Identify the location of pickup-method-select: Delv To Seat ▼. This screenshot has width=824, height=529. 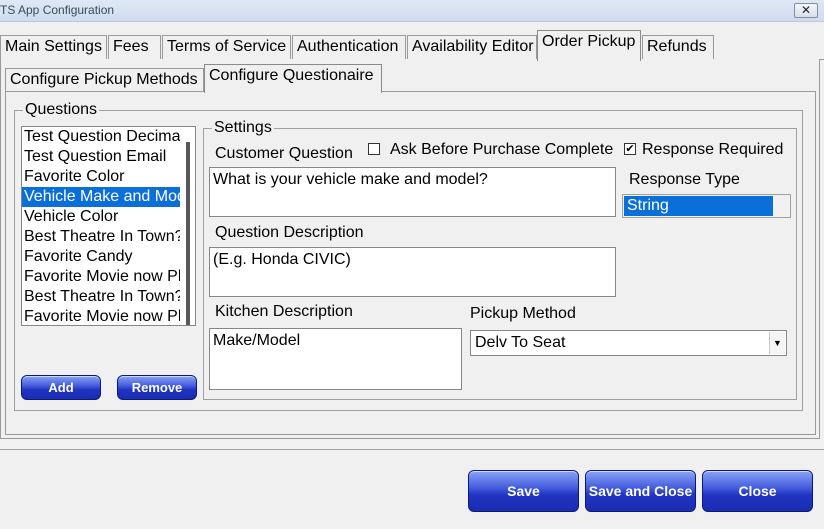
(628, 343).